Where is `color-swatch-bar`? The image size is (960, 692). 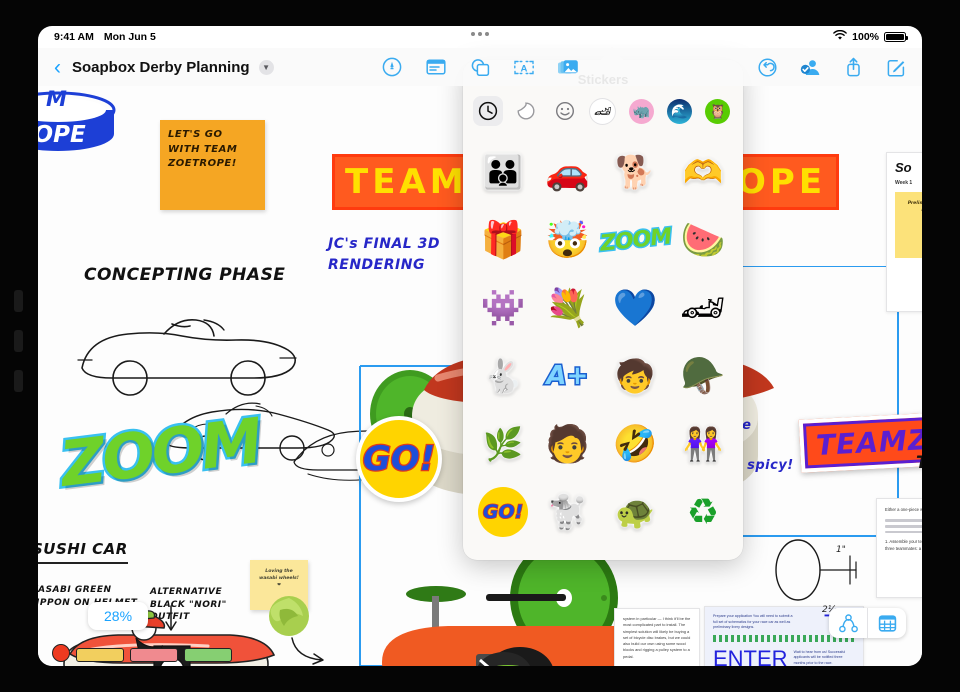 color-swatch-bar is located at coordinates (142, 653).